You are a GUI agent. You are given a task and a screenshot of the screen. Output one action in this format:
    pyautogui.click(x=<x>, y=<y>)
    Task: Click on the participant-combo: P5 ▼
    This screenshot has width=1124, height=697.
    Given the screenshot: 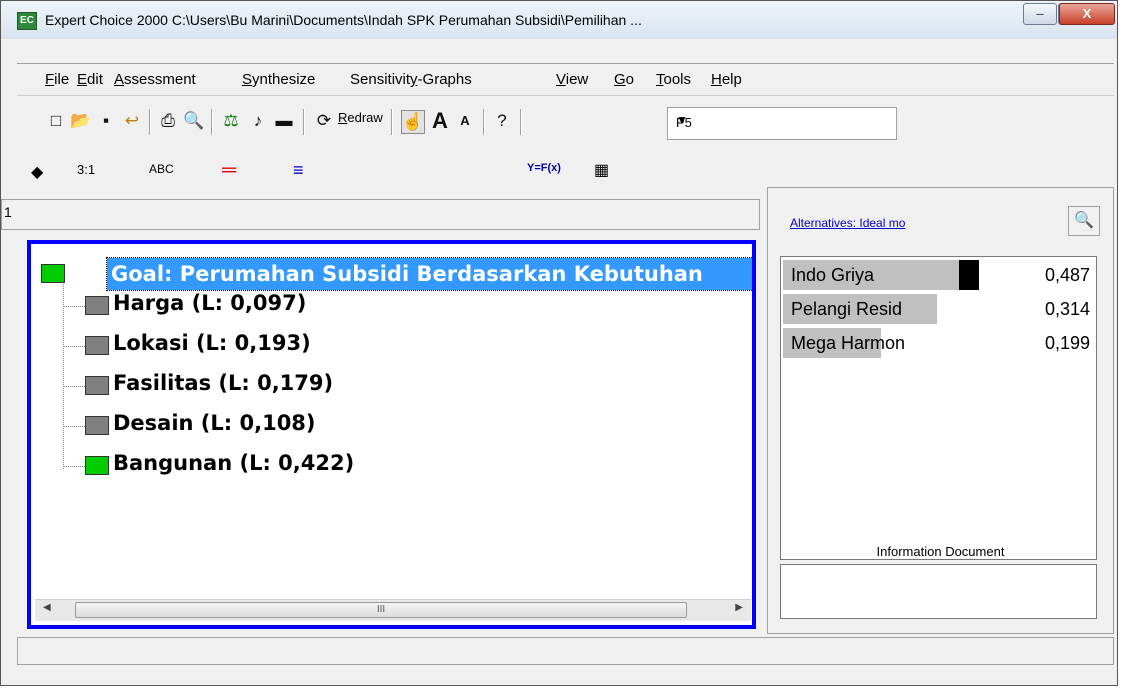 What is the action you would take?
    pyautogui.click(x=782, y=123)
    